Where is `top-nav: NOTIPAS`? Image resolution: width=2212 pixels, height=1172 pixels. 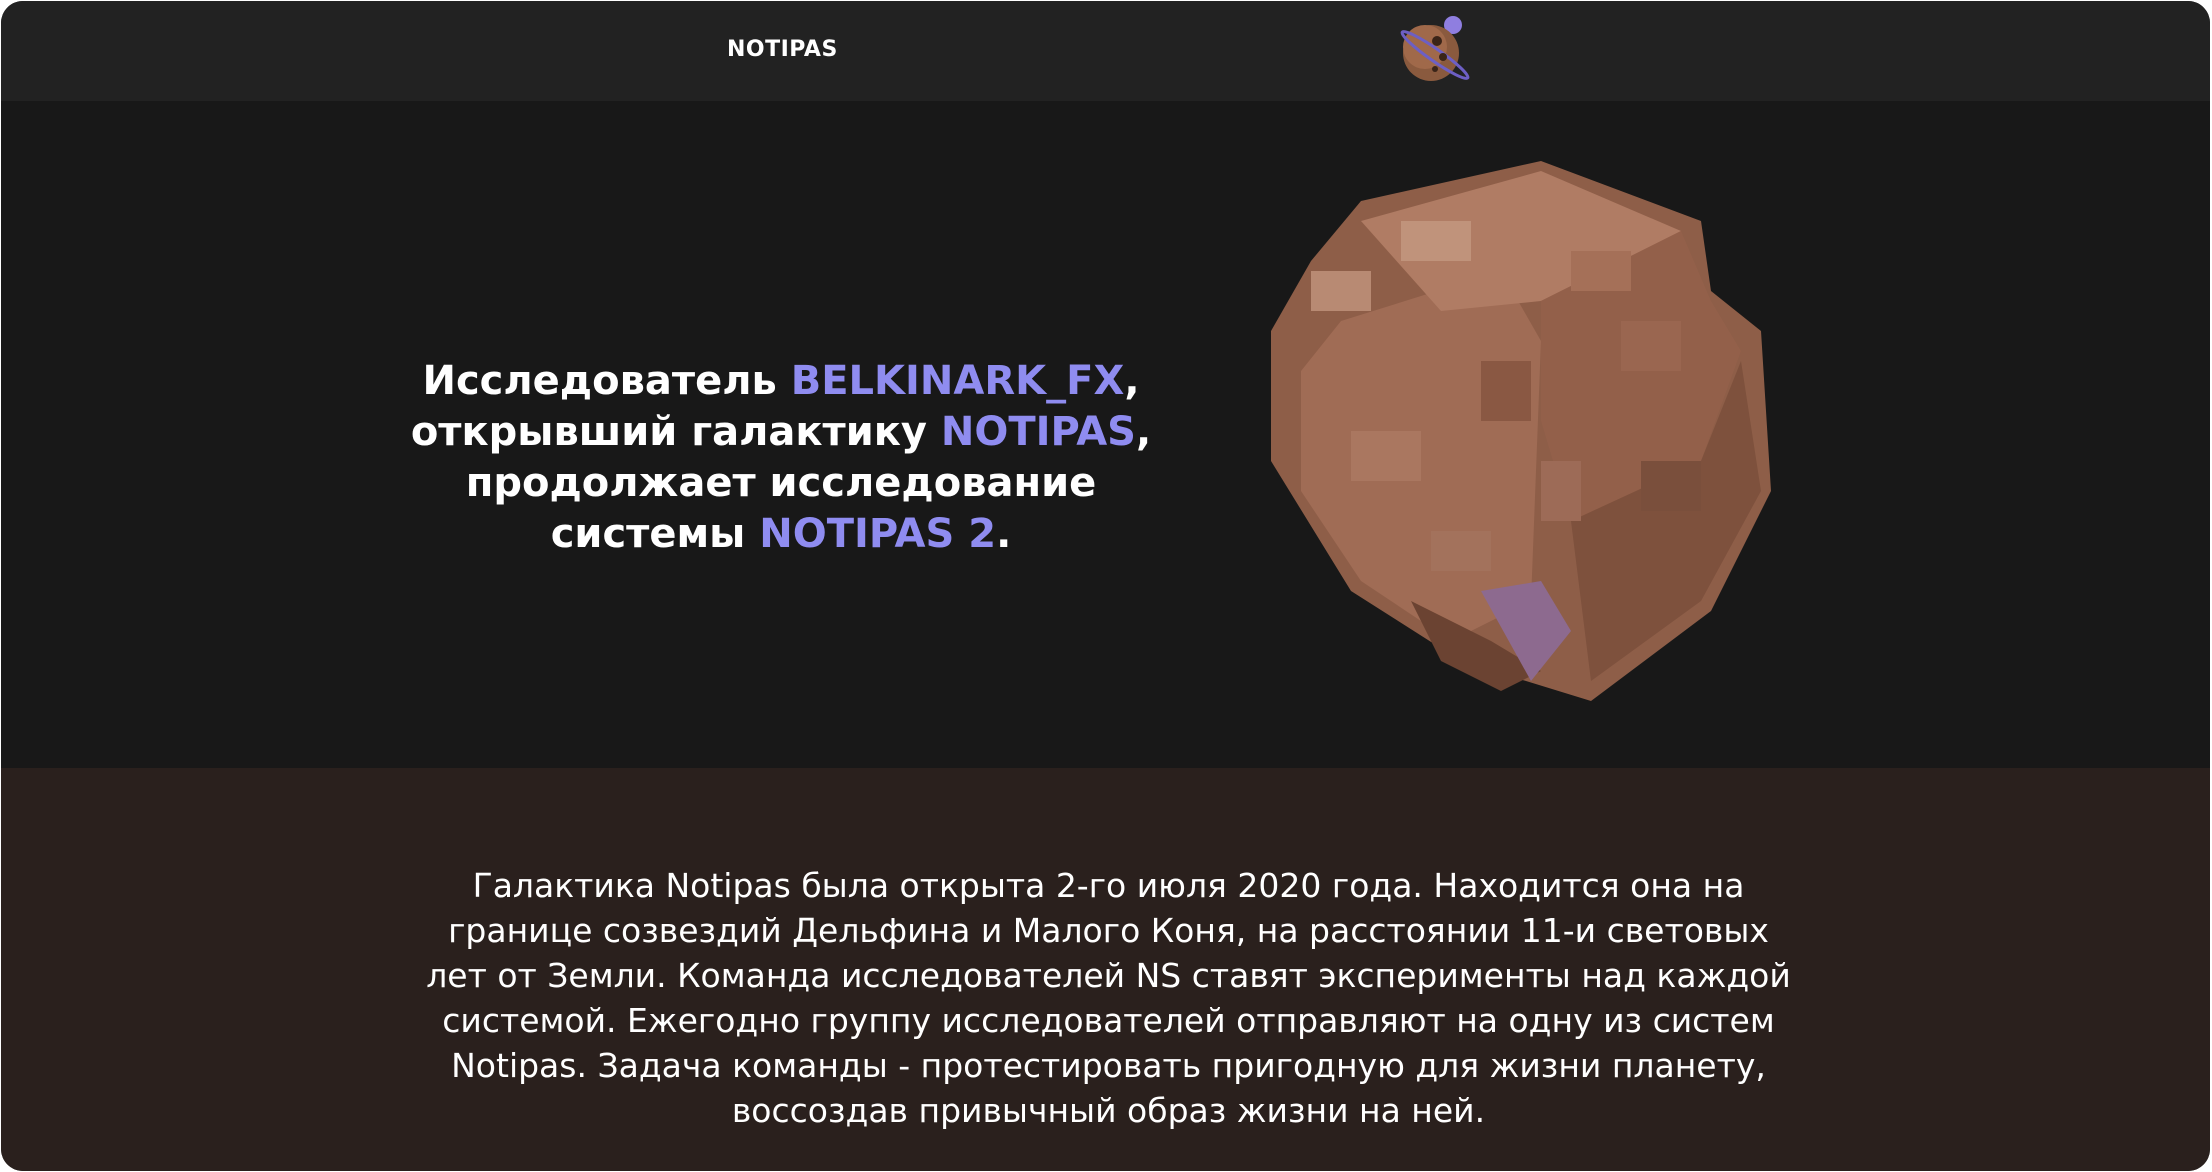
top-nav: NOTIPAS is located at coordinates (1105, 51).